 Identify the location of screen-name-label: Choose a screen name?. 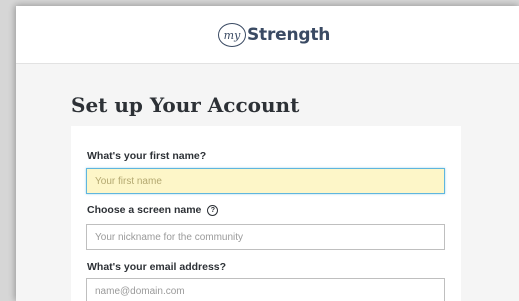
(153, 210).